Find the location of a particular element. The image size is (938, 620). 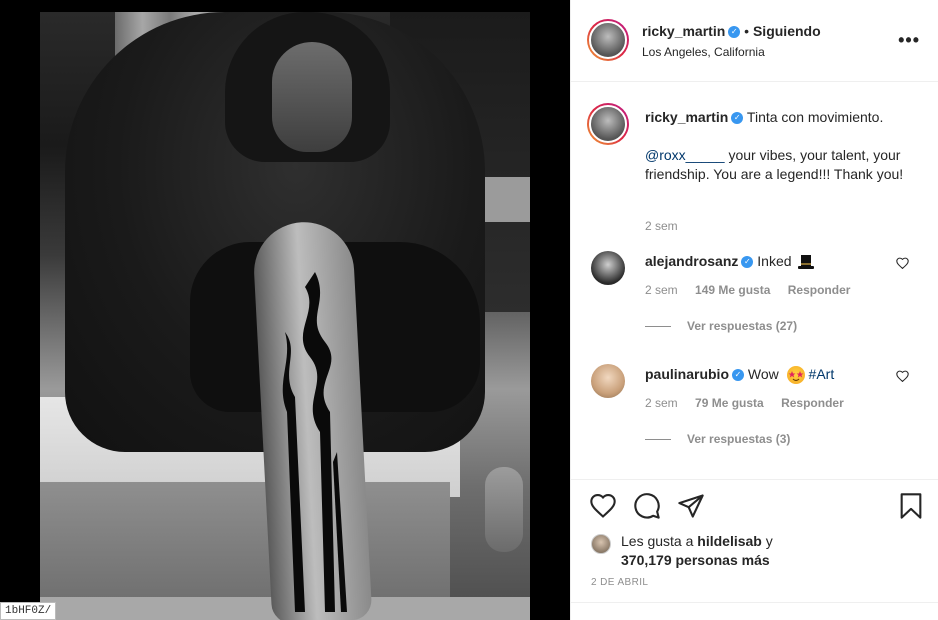

caption-username: ricky_martin is located at coordinates (686, 117).